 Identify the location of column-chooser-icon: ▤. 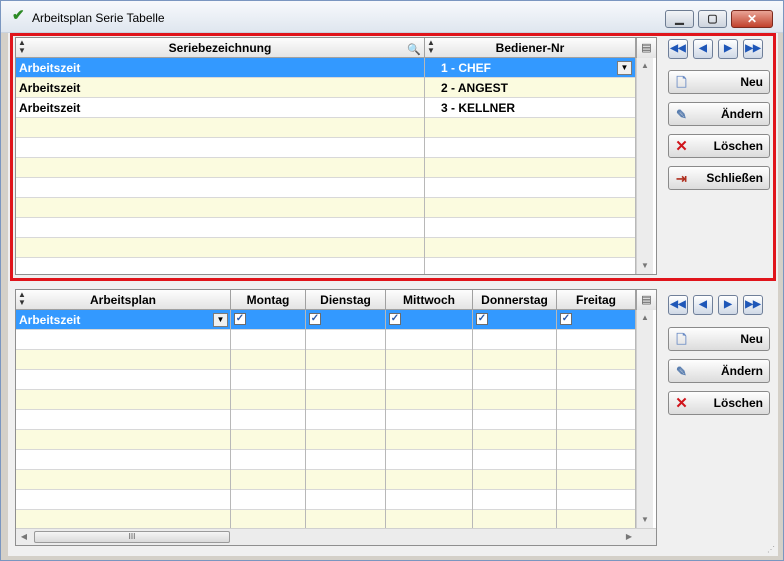
(646, 300).